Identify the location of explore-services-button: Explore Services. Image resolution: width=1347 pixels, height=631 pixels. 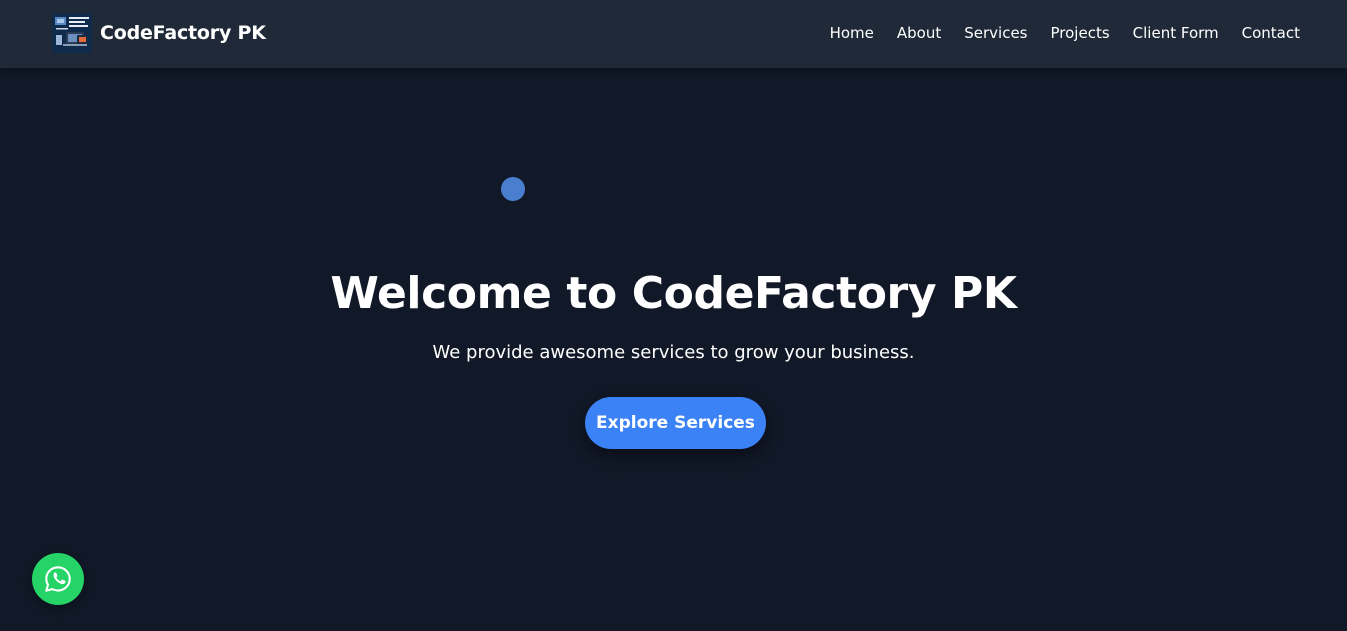
(675, 423).